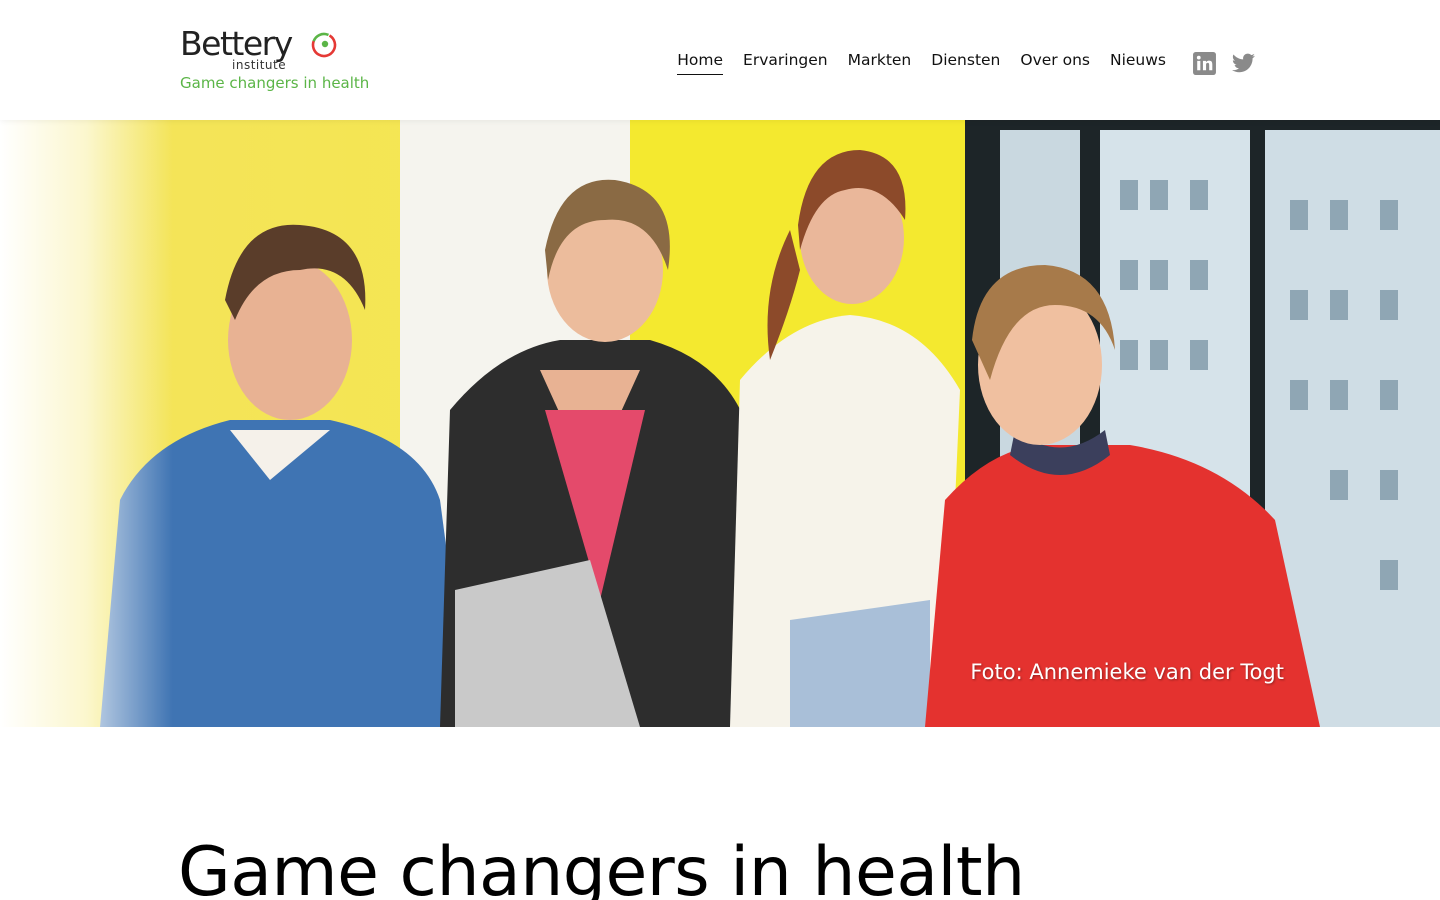  Describe the element at coordinates (601, 866) in the screenshot. I see `page-title: Game changers in health` at that location.